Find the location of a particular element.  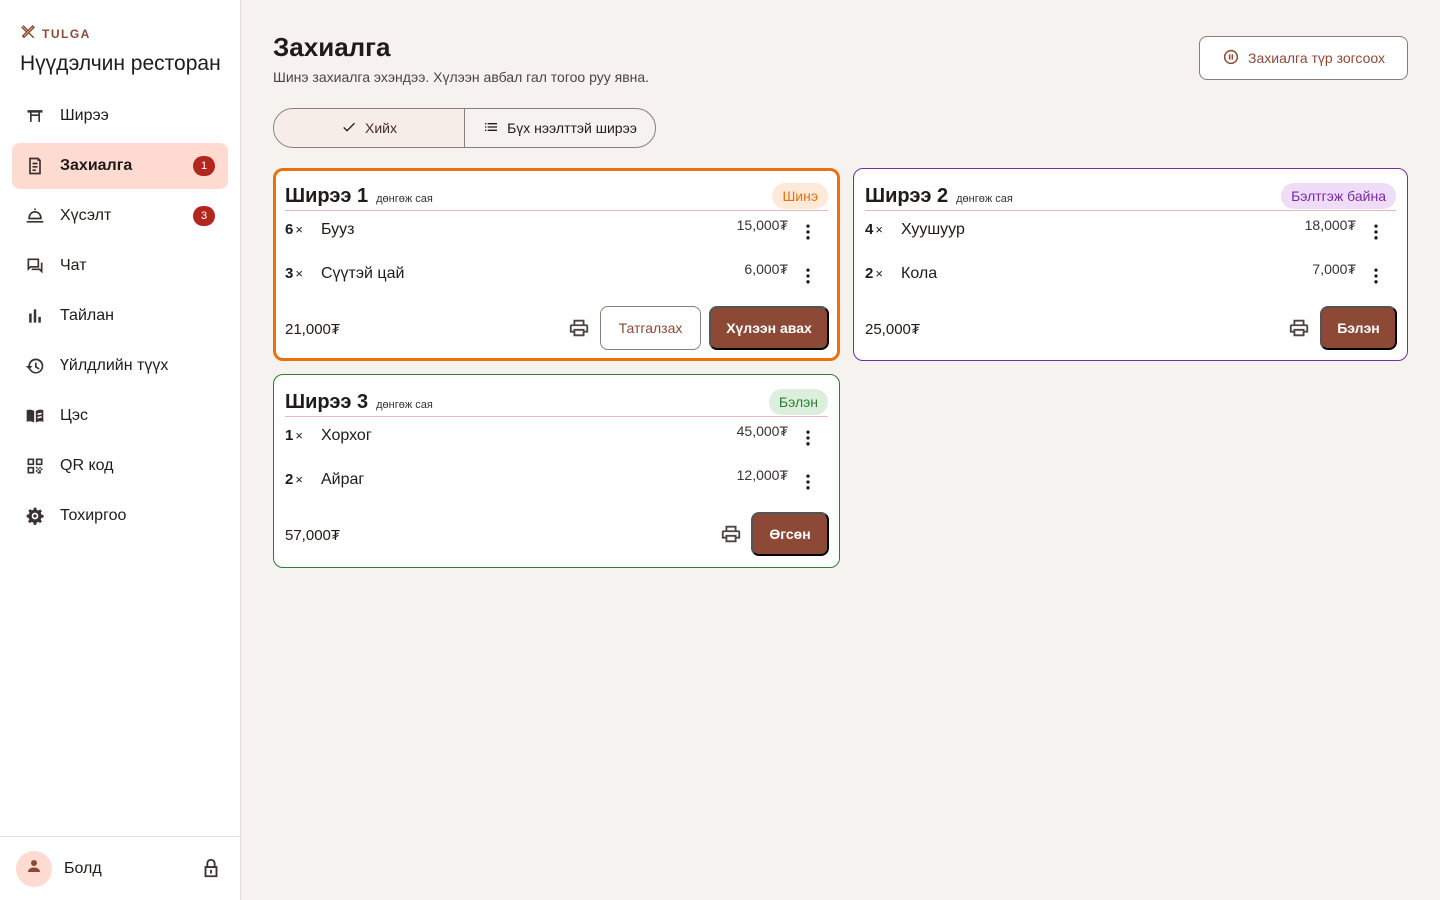

bell-service-icon is located at coordinates (35, 216).